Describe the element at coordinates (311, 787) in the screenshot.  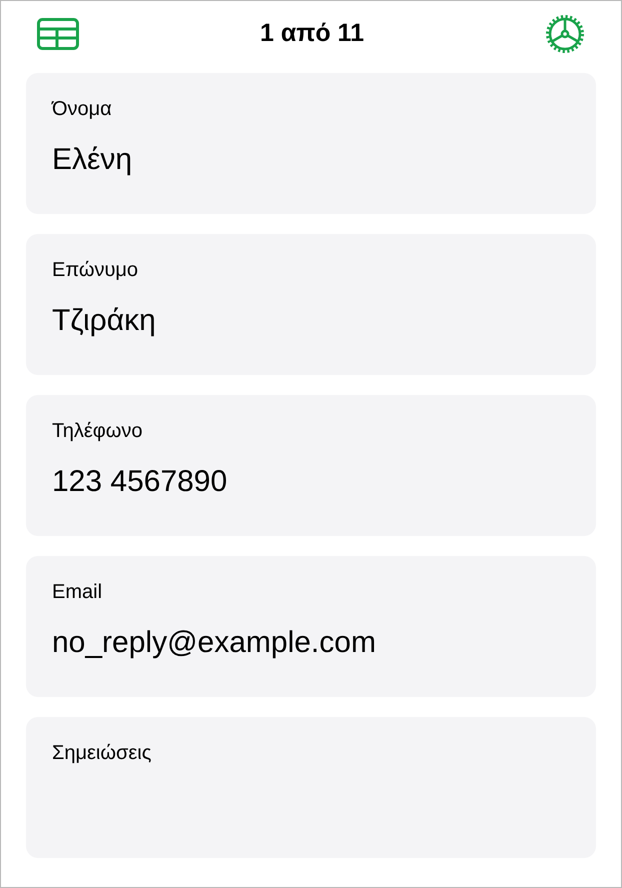
I see `form-field: Σημειώσεις` at that location.